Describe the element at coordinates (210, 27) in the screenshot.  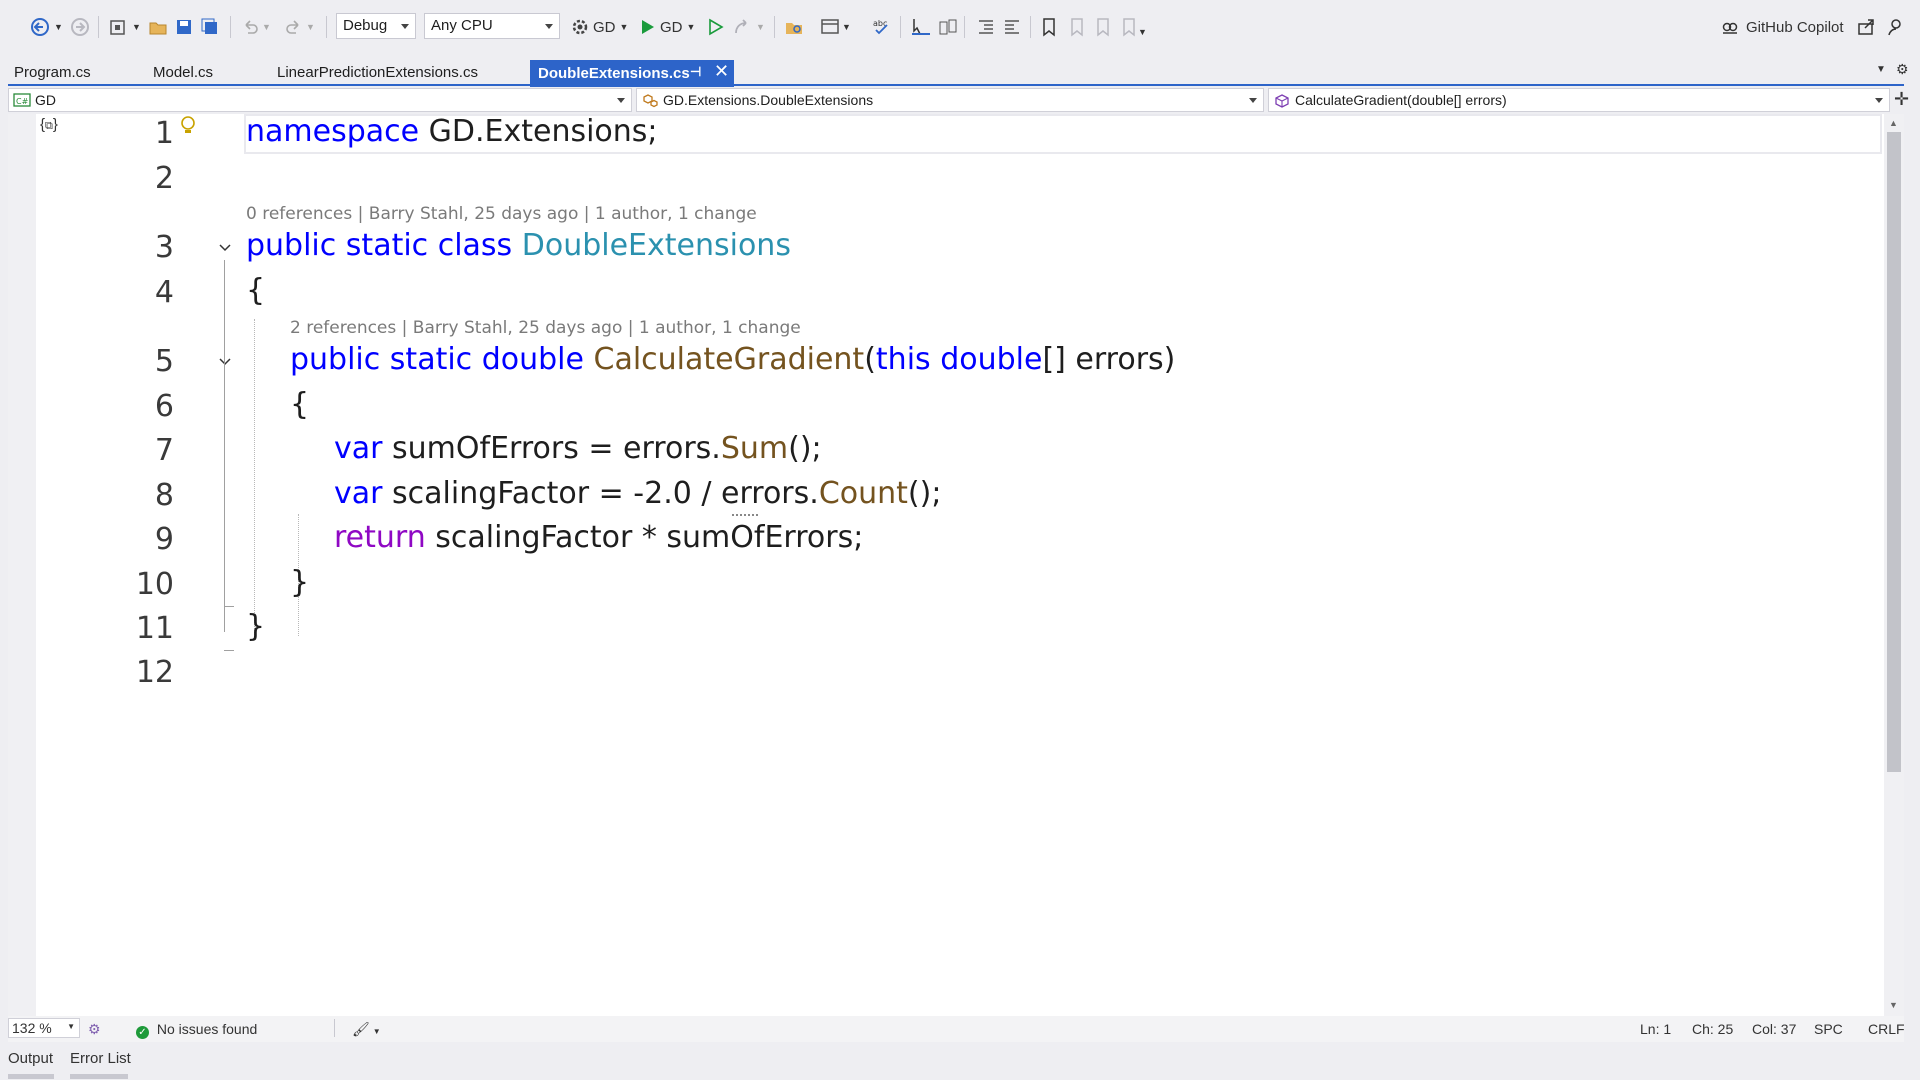
I see `save-all-button` at that location.